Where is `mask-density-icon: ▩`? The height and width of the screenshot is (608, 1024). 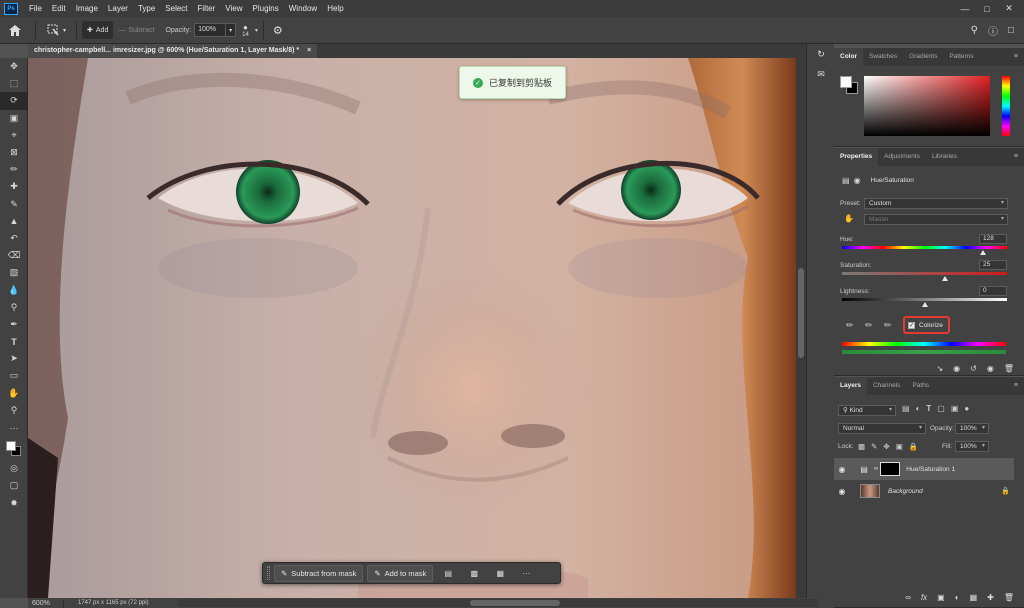
mask-density-icon: ▩ is located at coordinates (474, 573).